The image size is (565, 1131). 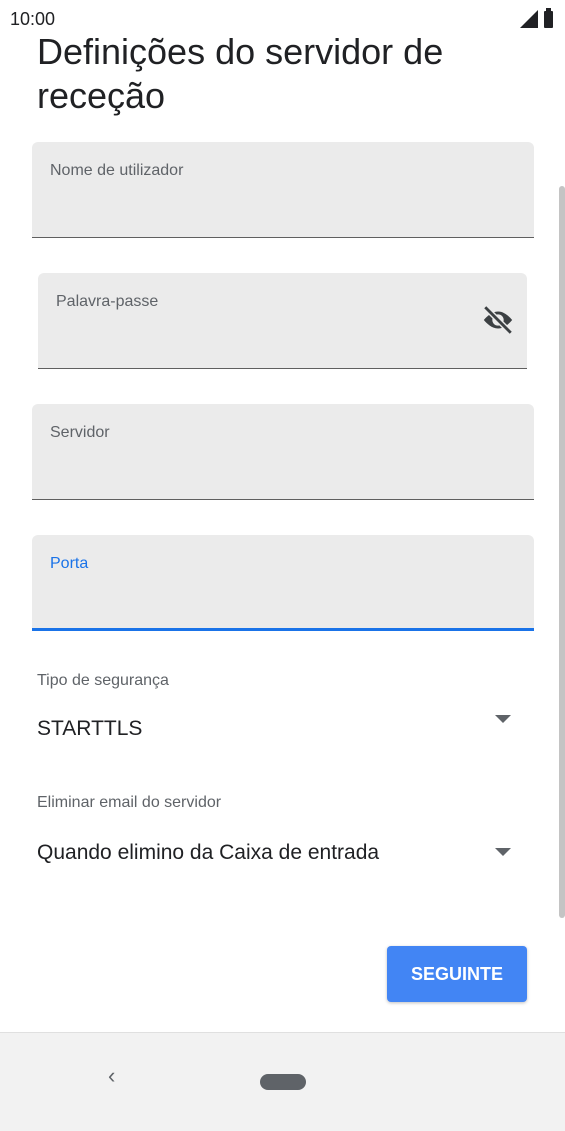 I want to click on back-icon: ‹, so click(x=111, y=1076).